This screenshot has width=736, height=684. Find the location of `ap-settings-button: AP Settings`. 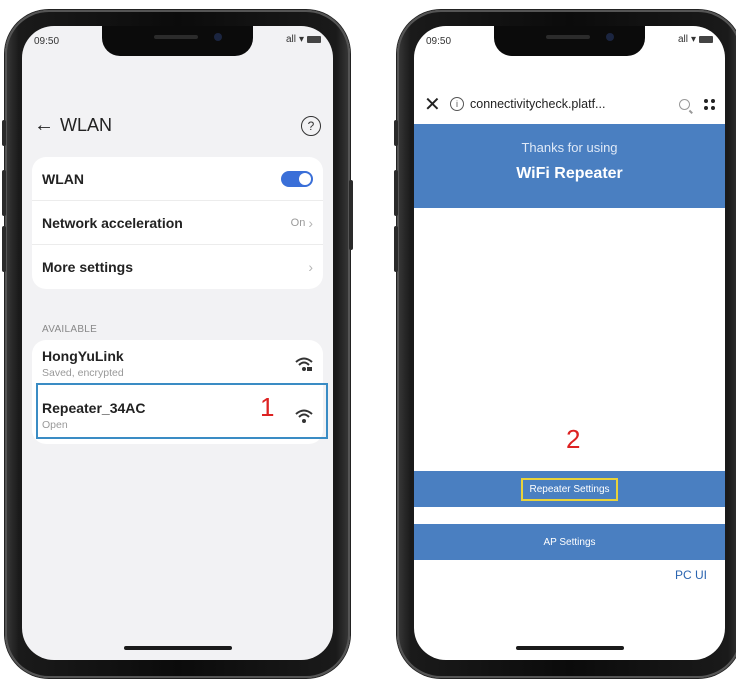

ap-settings-button: AP Settings is located at coordinates (569, 542).